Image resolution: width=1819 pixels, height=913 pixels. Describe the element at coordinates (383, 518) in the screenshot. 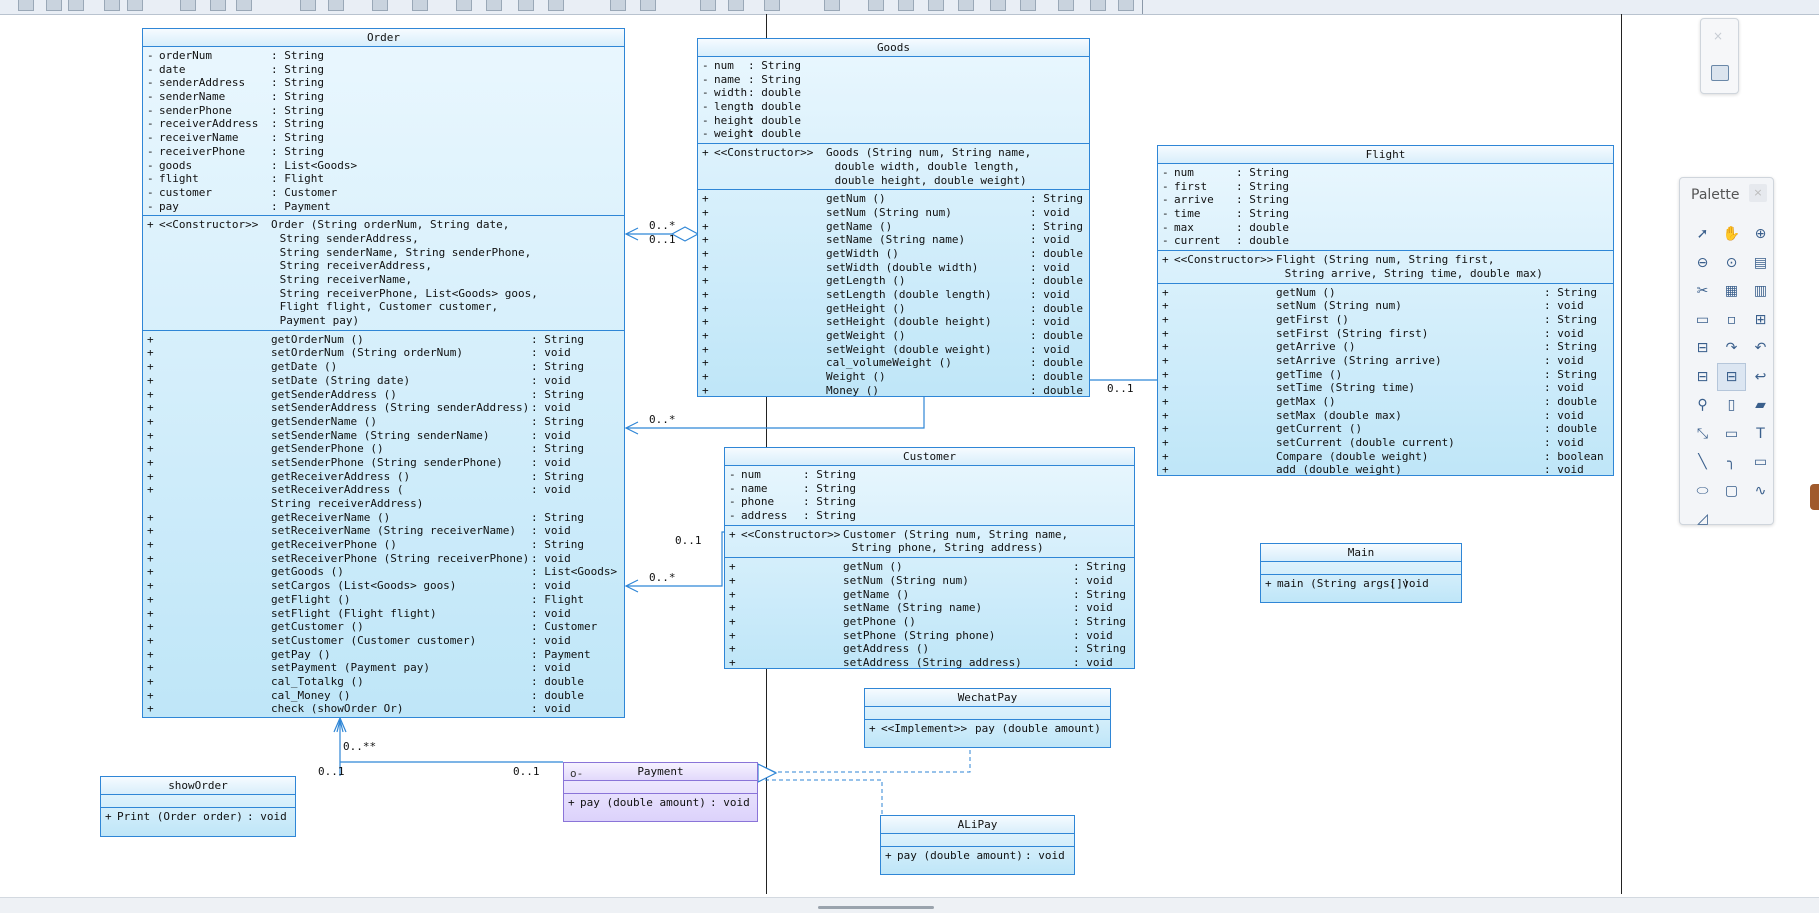

I see `method-row: + getReceiverName (): String` at that location.